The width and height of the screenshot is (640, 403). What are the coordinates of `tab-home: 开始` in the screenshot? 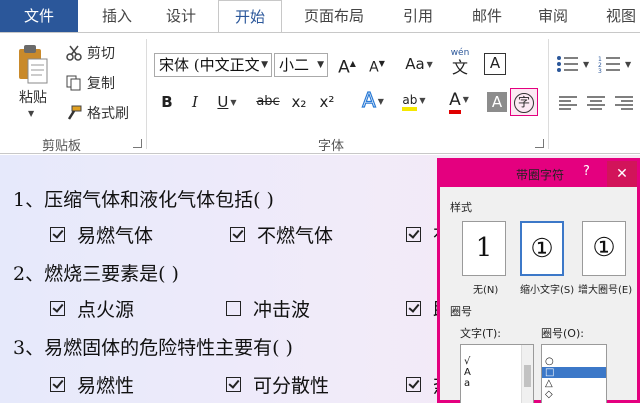 It's located at (250, 16).